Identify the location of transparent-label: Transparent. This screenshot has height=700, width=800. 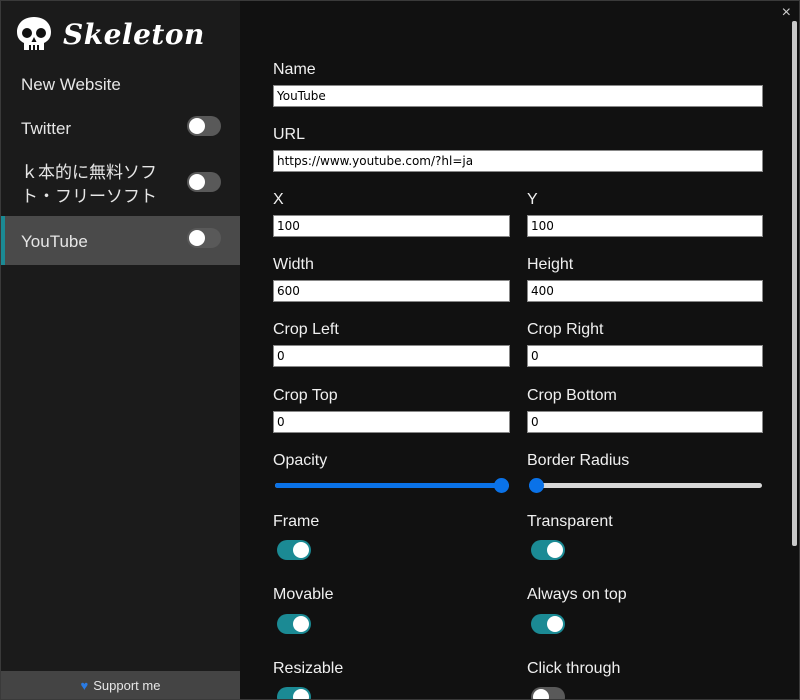
(570, 521).